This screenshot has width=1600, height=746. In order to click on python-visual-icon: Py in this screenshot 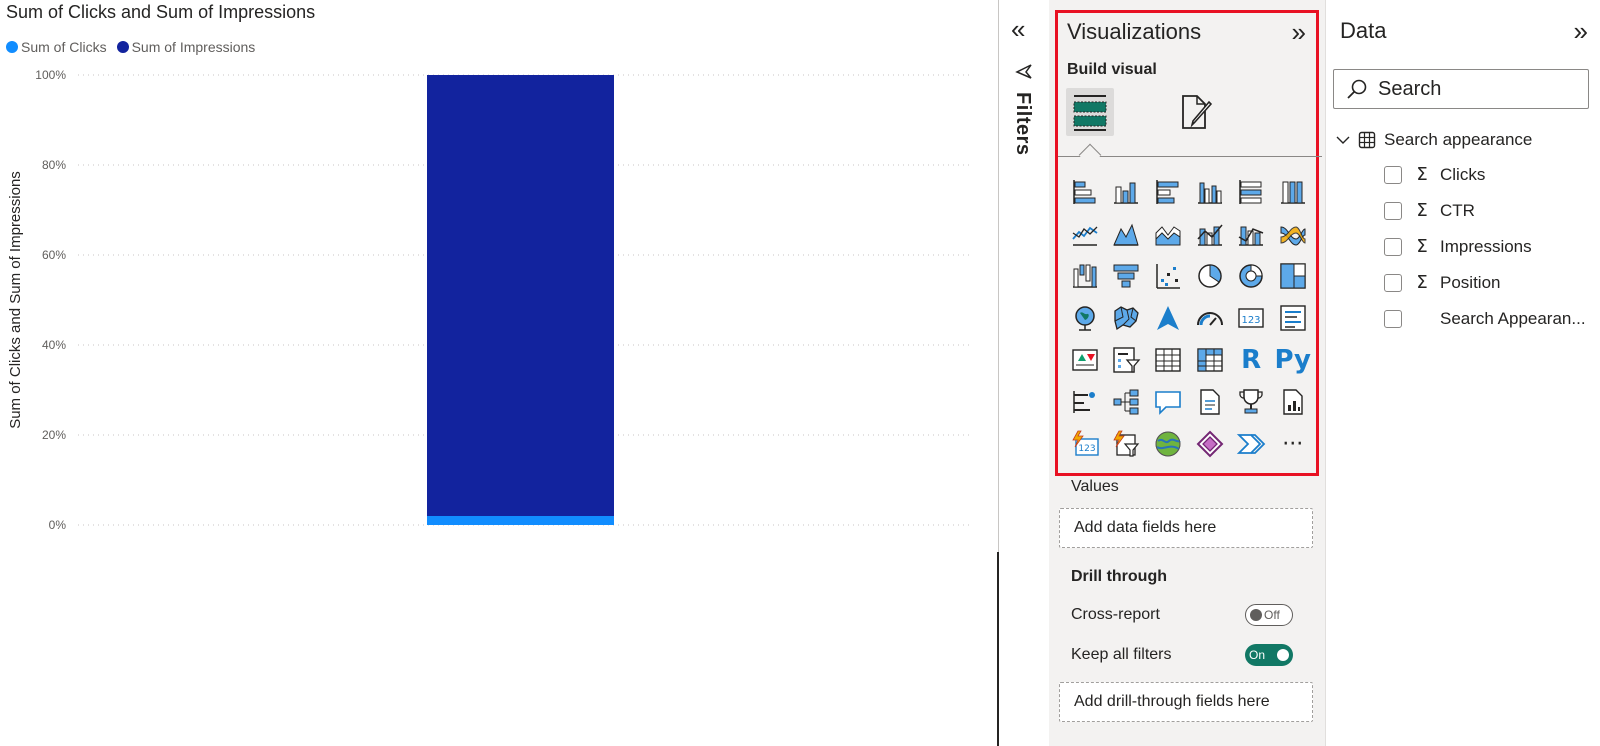, I will do `click(1293, 360)`.